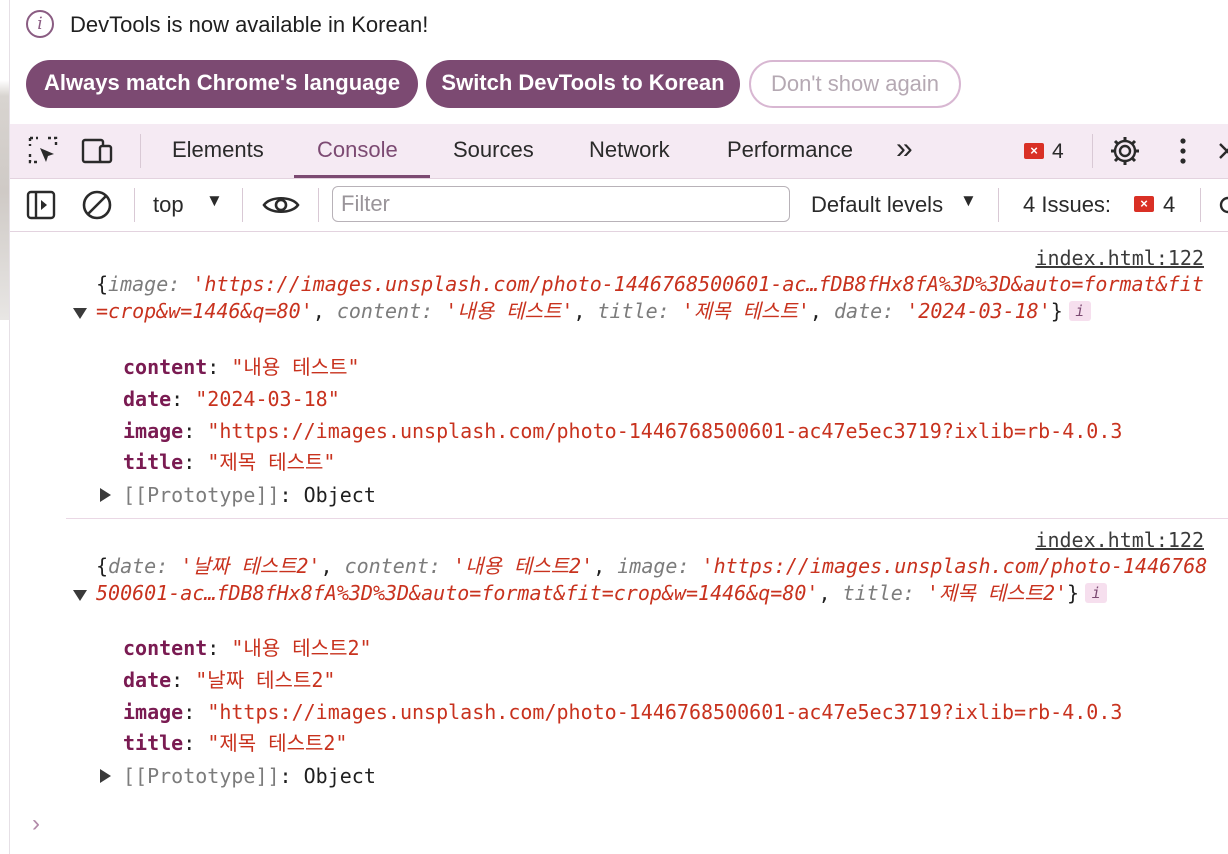 This screenshot has width=1228, height=854. What do you see at coordinates (1169, 205) in the screenshot?
I see `issues-count: 4` at bounding box center [1169, 205].